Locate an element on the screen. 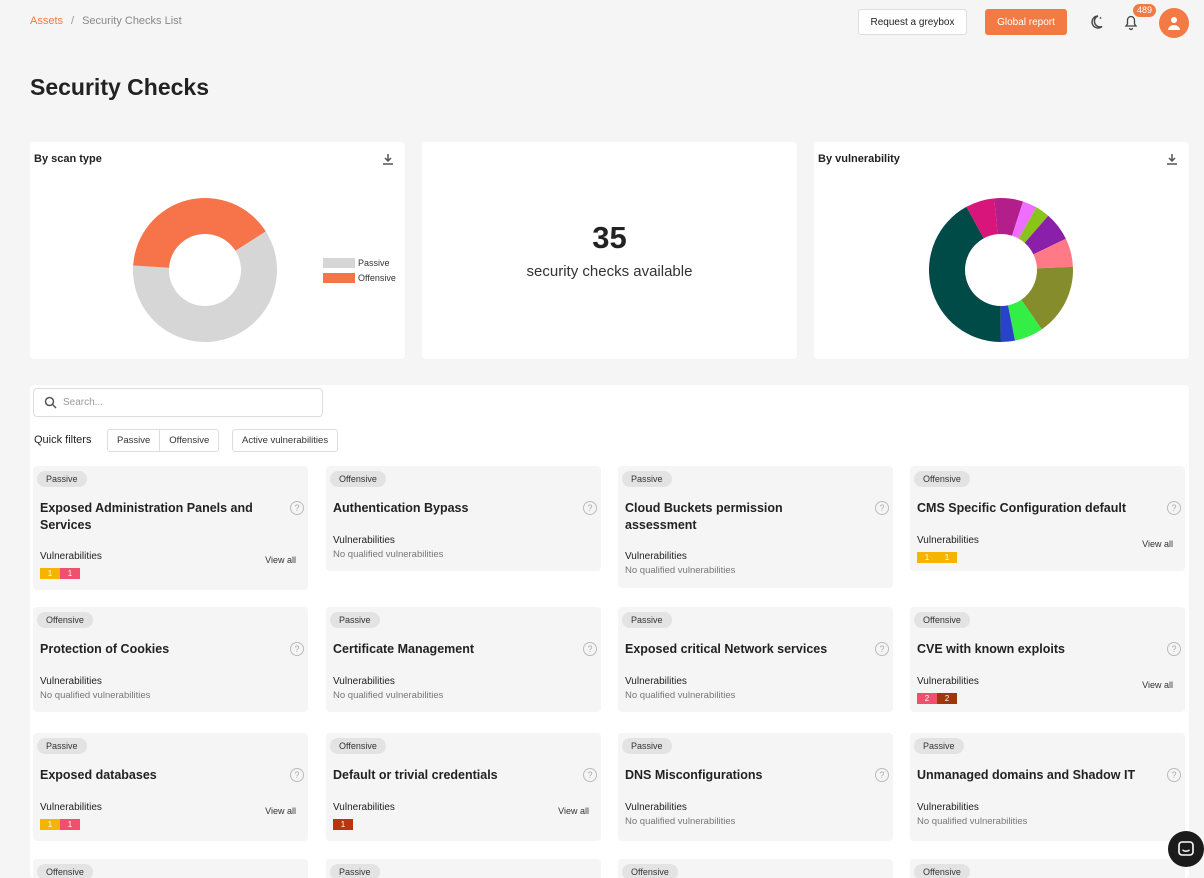 This screenshot has height=878, width=1204. vulnerability-title: By vulnerability is located at coordinates (859, 159).